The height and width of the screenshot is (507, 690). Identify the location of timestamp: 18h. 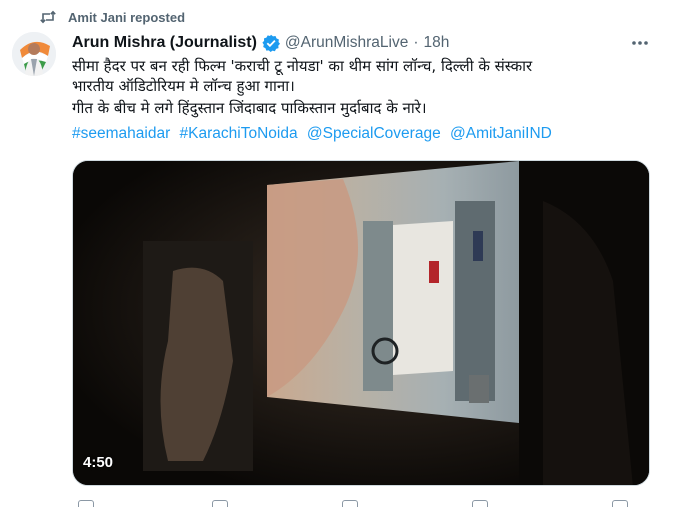
(437, 43).